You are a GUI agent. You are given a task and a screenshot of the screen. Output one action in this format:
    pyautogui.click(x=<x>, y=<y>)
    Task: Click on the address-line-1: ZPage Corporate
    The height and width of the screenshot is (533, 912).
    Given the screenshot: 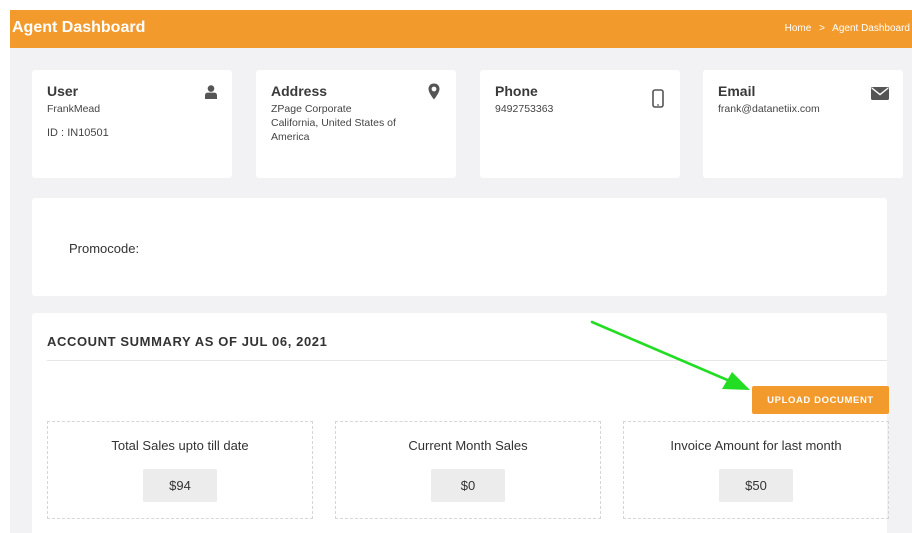 What is the action you would take?
    pyautogui.click(x=311, y=109)
    